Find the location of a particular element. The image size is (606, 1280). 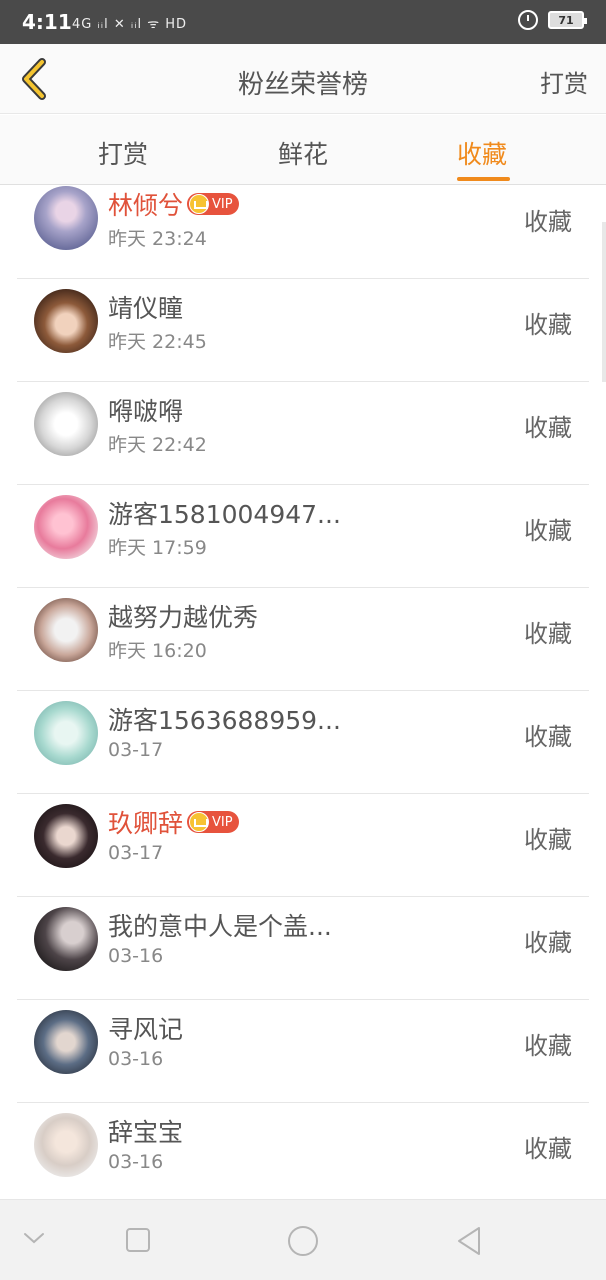

fan-time: 昨天 22:45 is located at coordinates (157, 342).